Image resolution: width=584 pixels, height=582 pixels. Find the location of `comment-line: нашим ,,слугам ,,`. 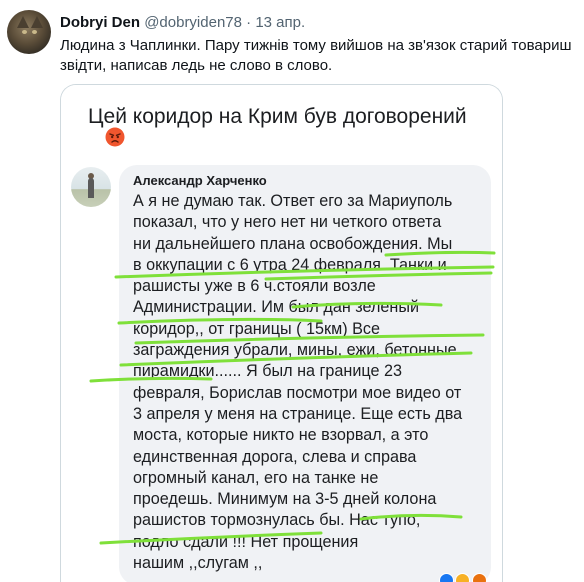

comment-line: нашим ,,слугам ,, is located at coordinates (198, 563).